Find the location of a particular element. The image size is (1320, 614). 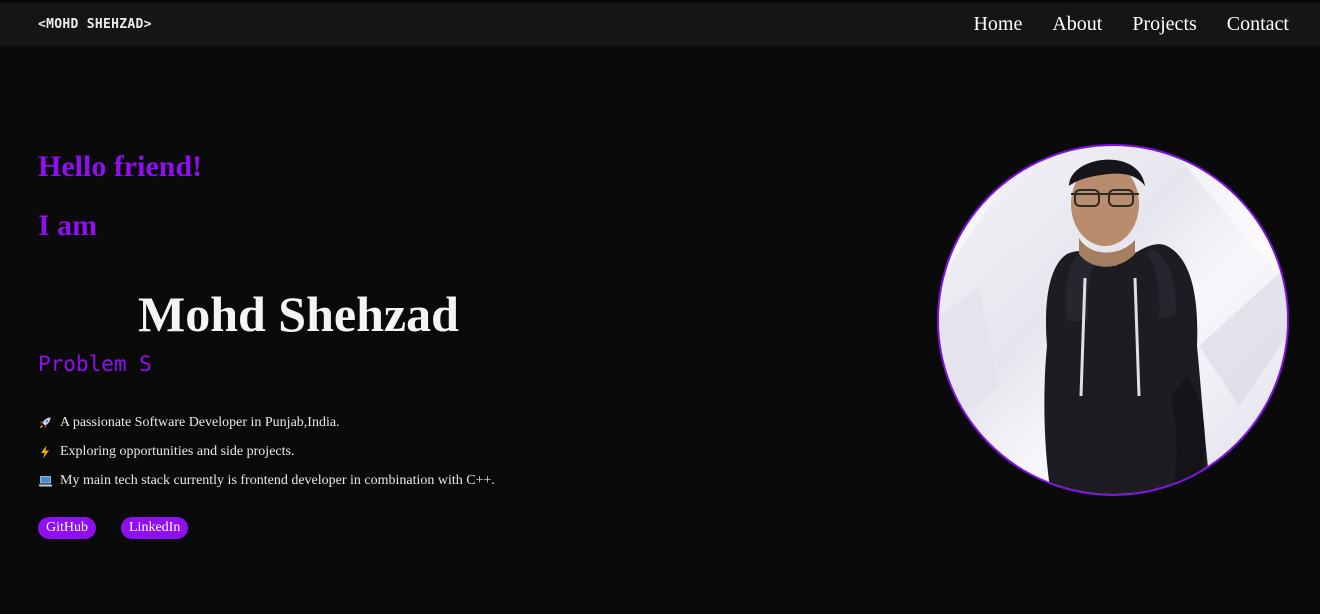

nav-projects-link: Projects is located at coordinates (1164, 24).